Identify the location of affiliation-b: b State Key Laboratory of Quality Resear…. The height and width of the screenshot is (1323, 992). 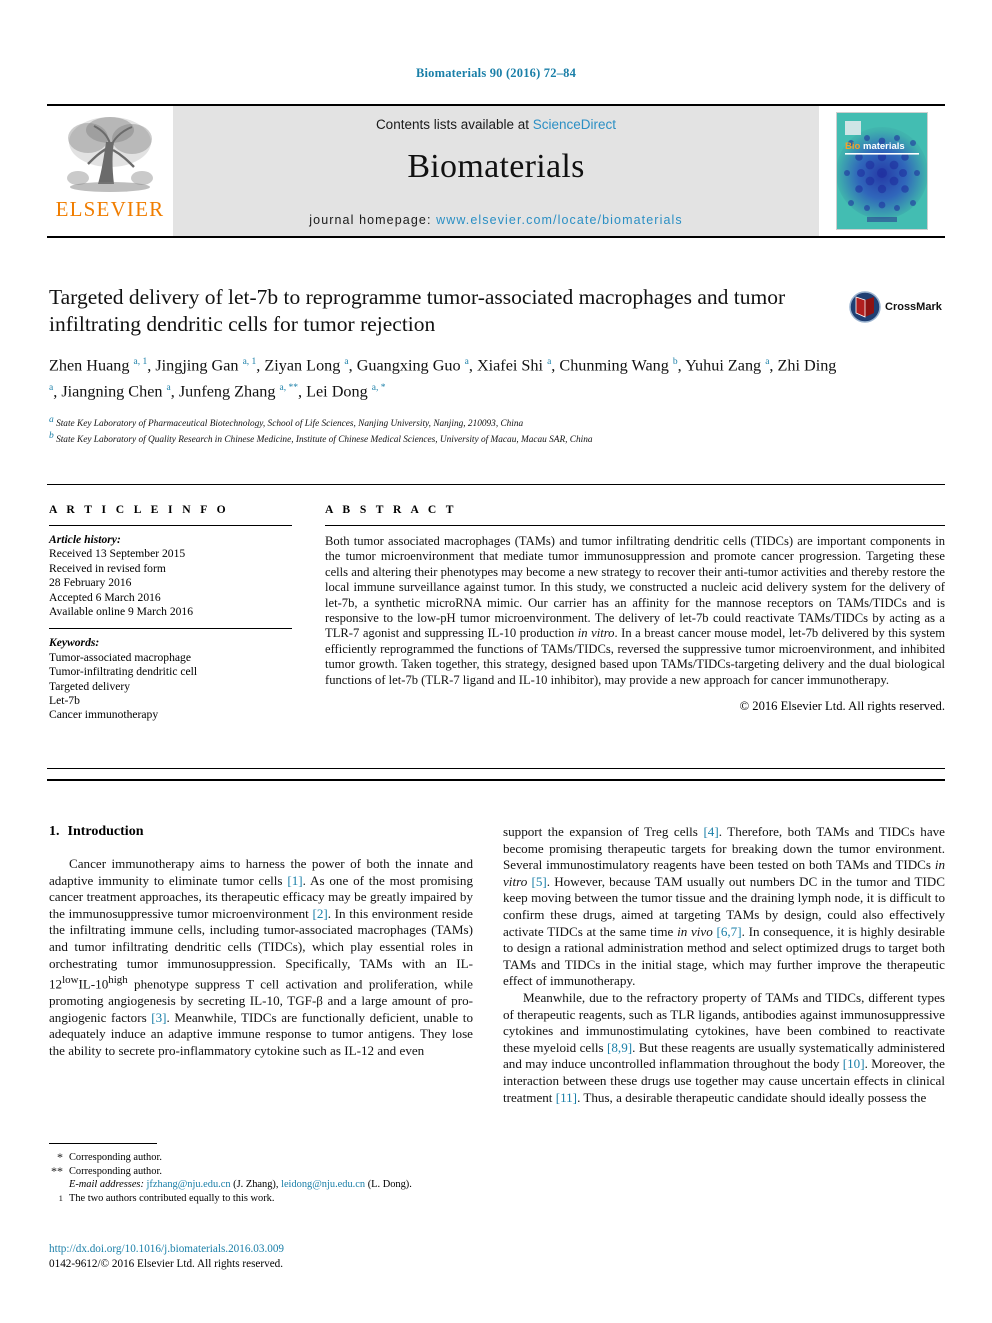
(444, 438).